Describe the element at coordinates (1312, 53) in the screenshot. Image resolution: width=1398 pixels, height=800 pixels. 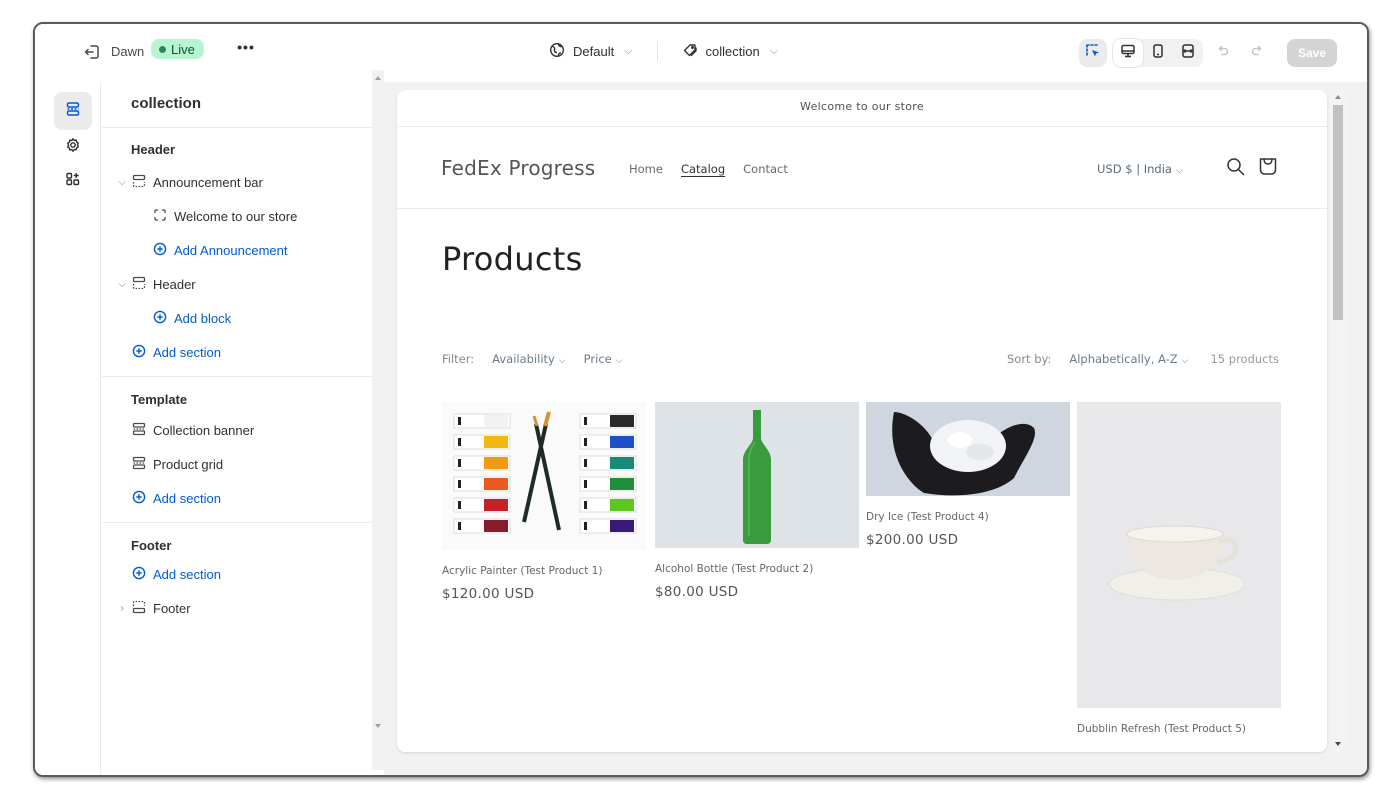
I see `save-button: Save` at that location.